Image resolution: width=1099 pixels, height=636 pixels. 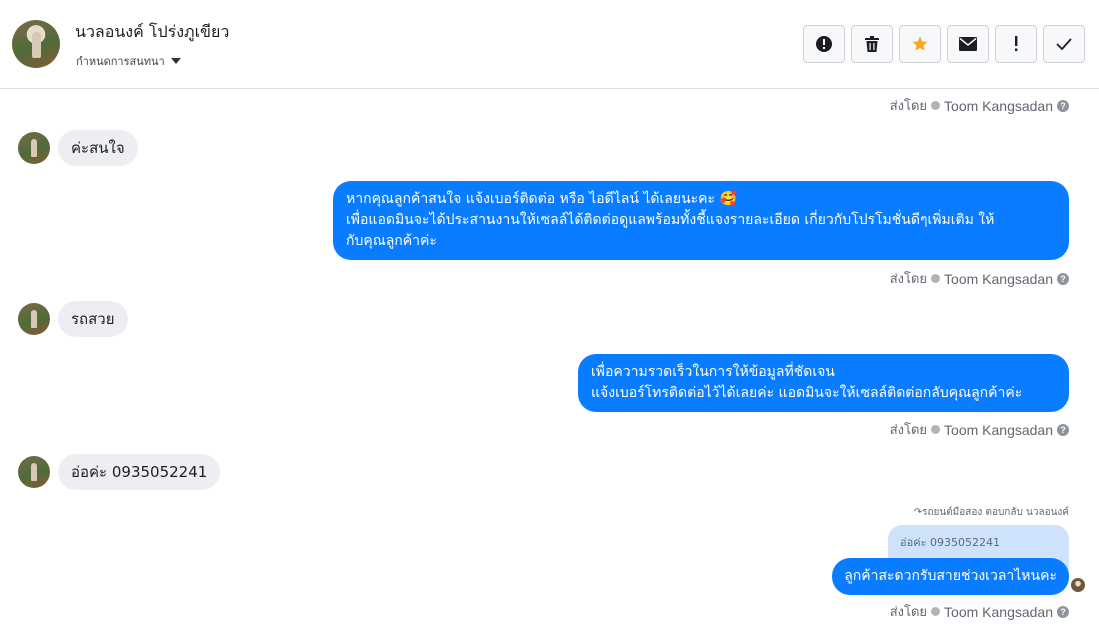 I want to click on incoming-message: รถสวย, so click(x=73, y=319).